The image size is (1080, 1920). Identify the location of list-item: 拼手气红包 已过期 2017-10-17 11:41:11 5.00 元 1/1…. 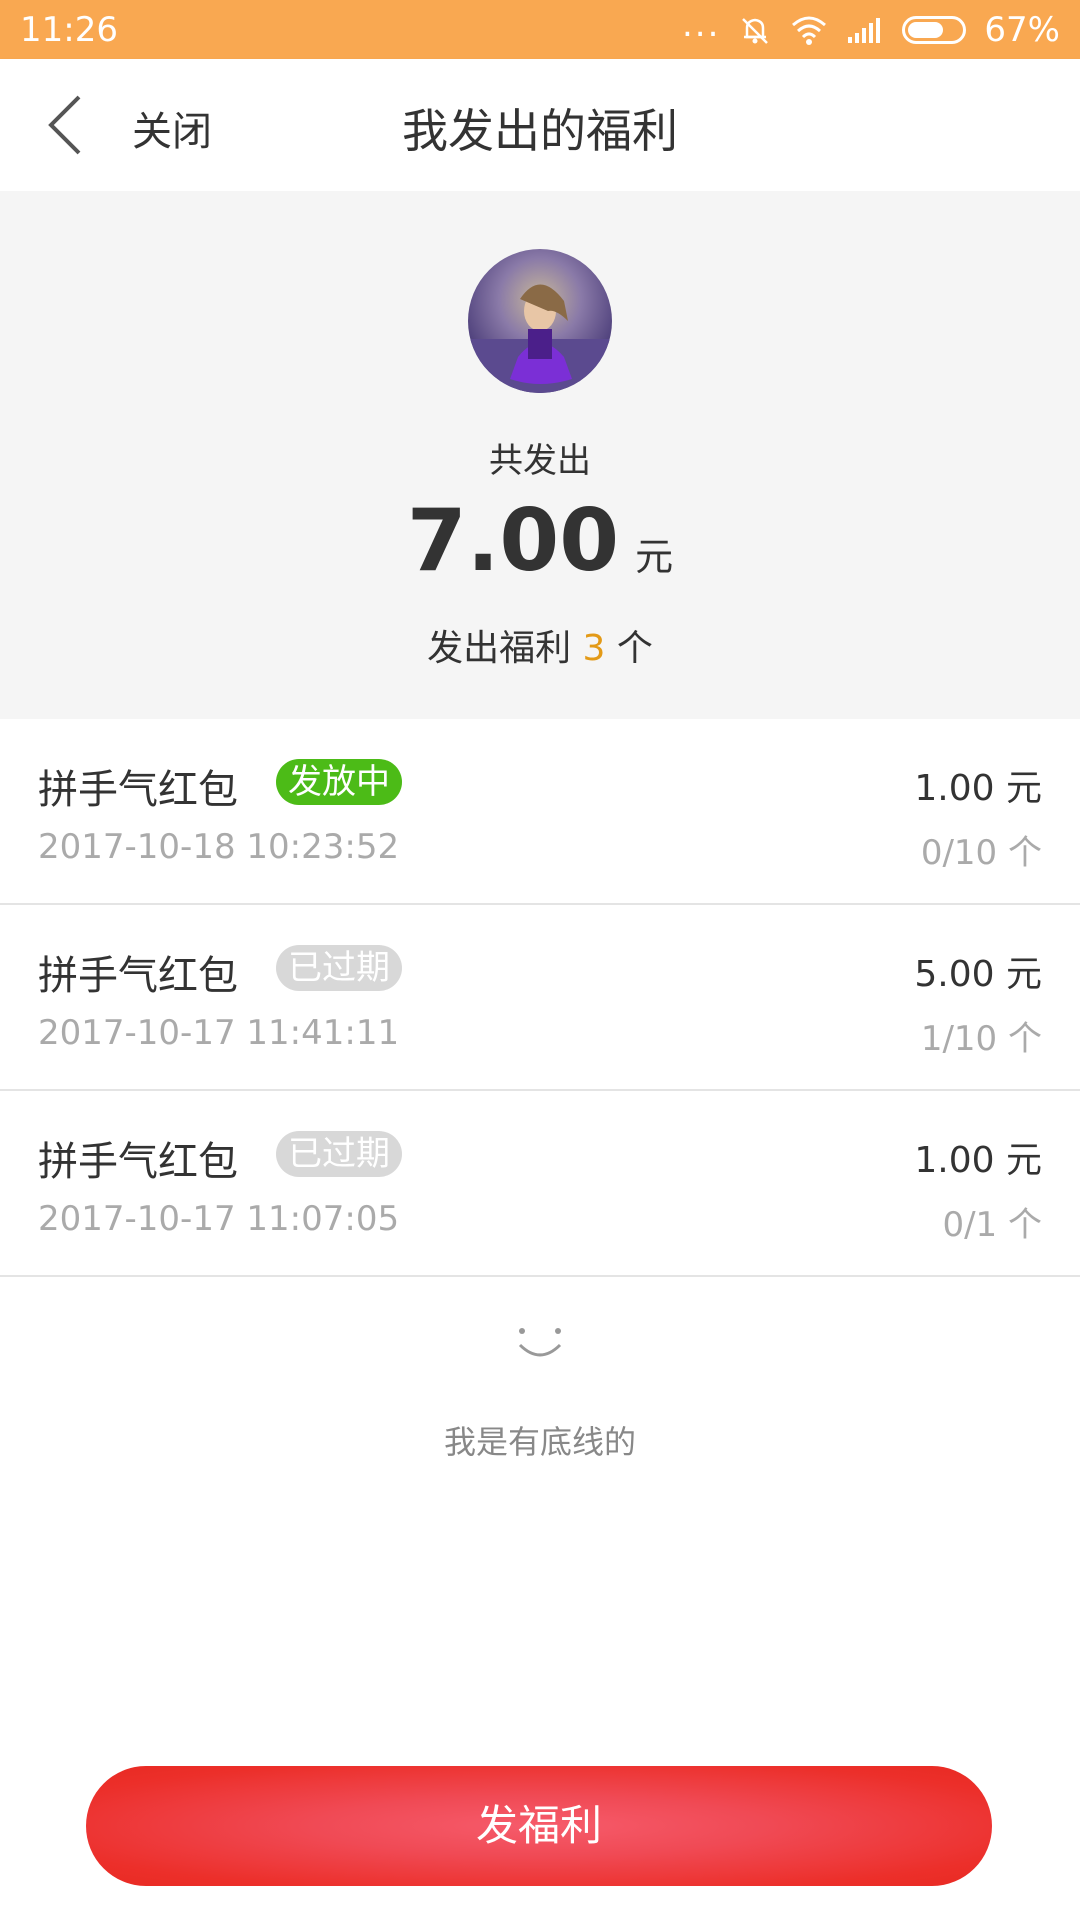
(540, 998).